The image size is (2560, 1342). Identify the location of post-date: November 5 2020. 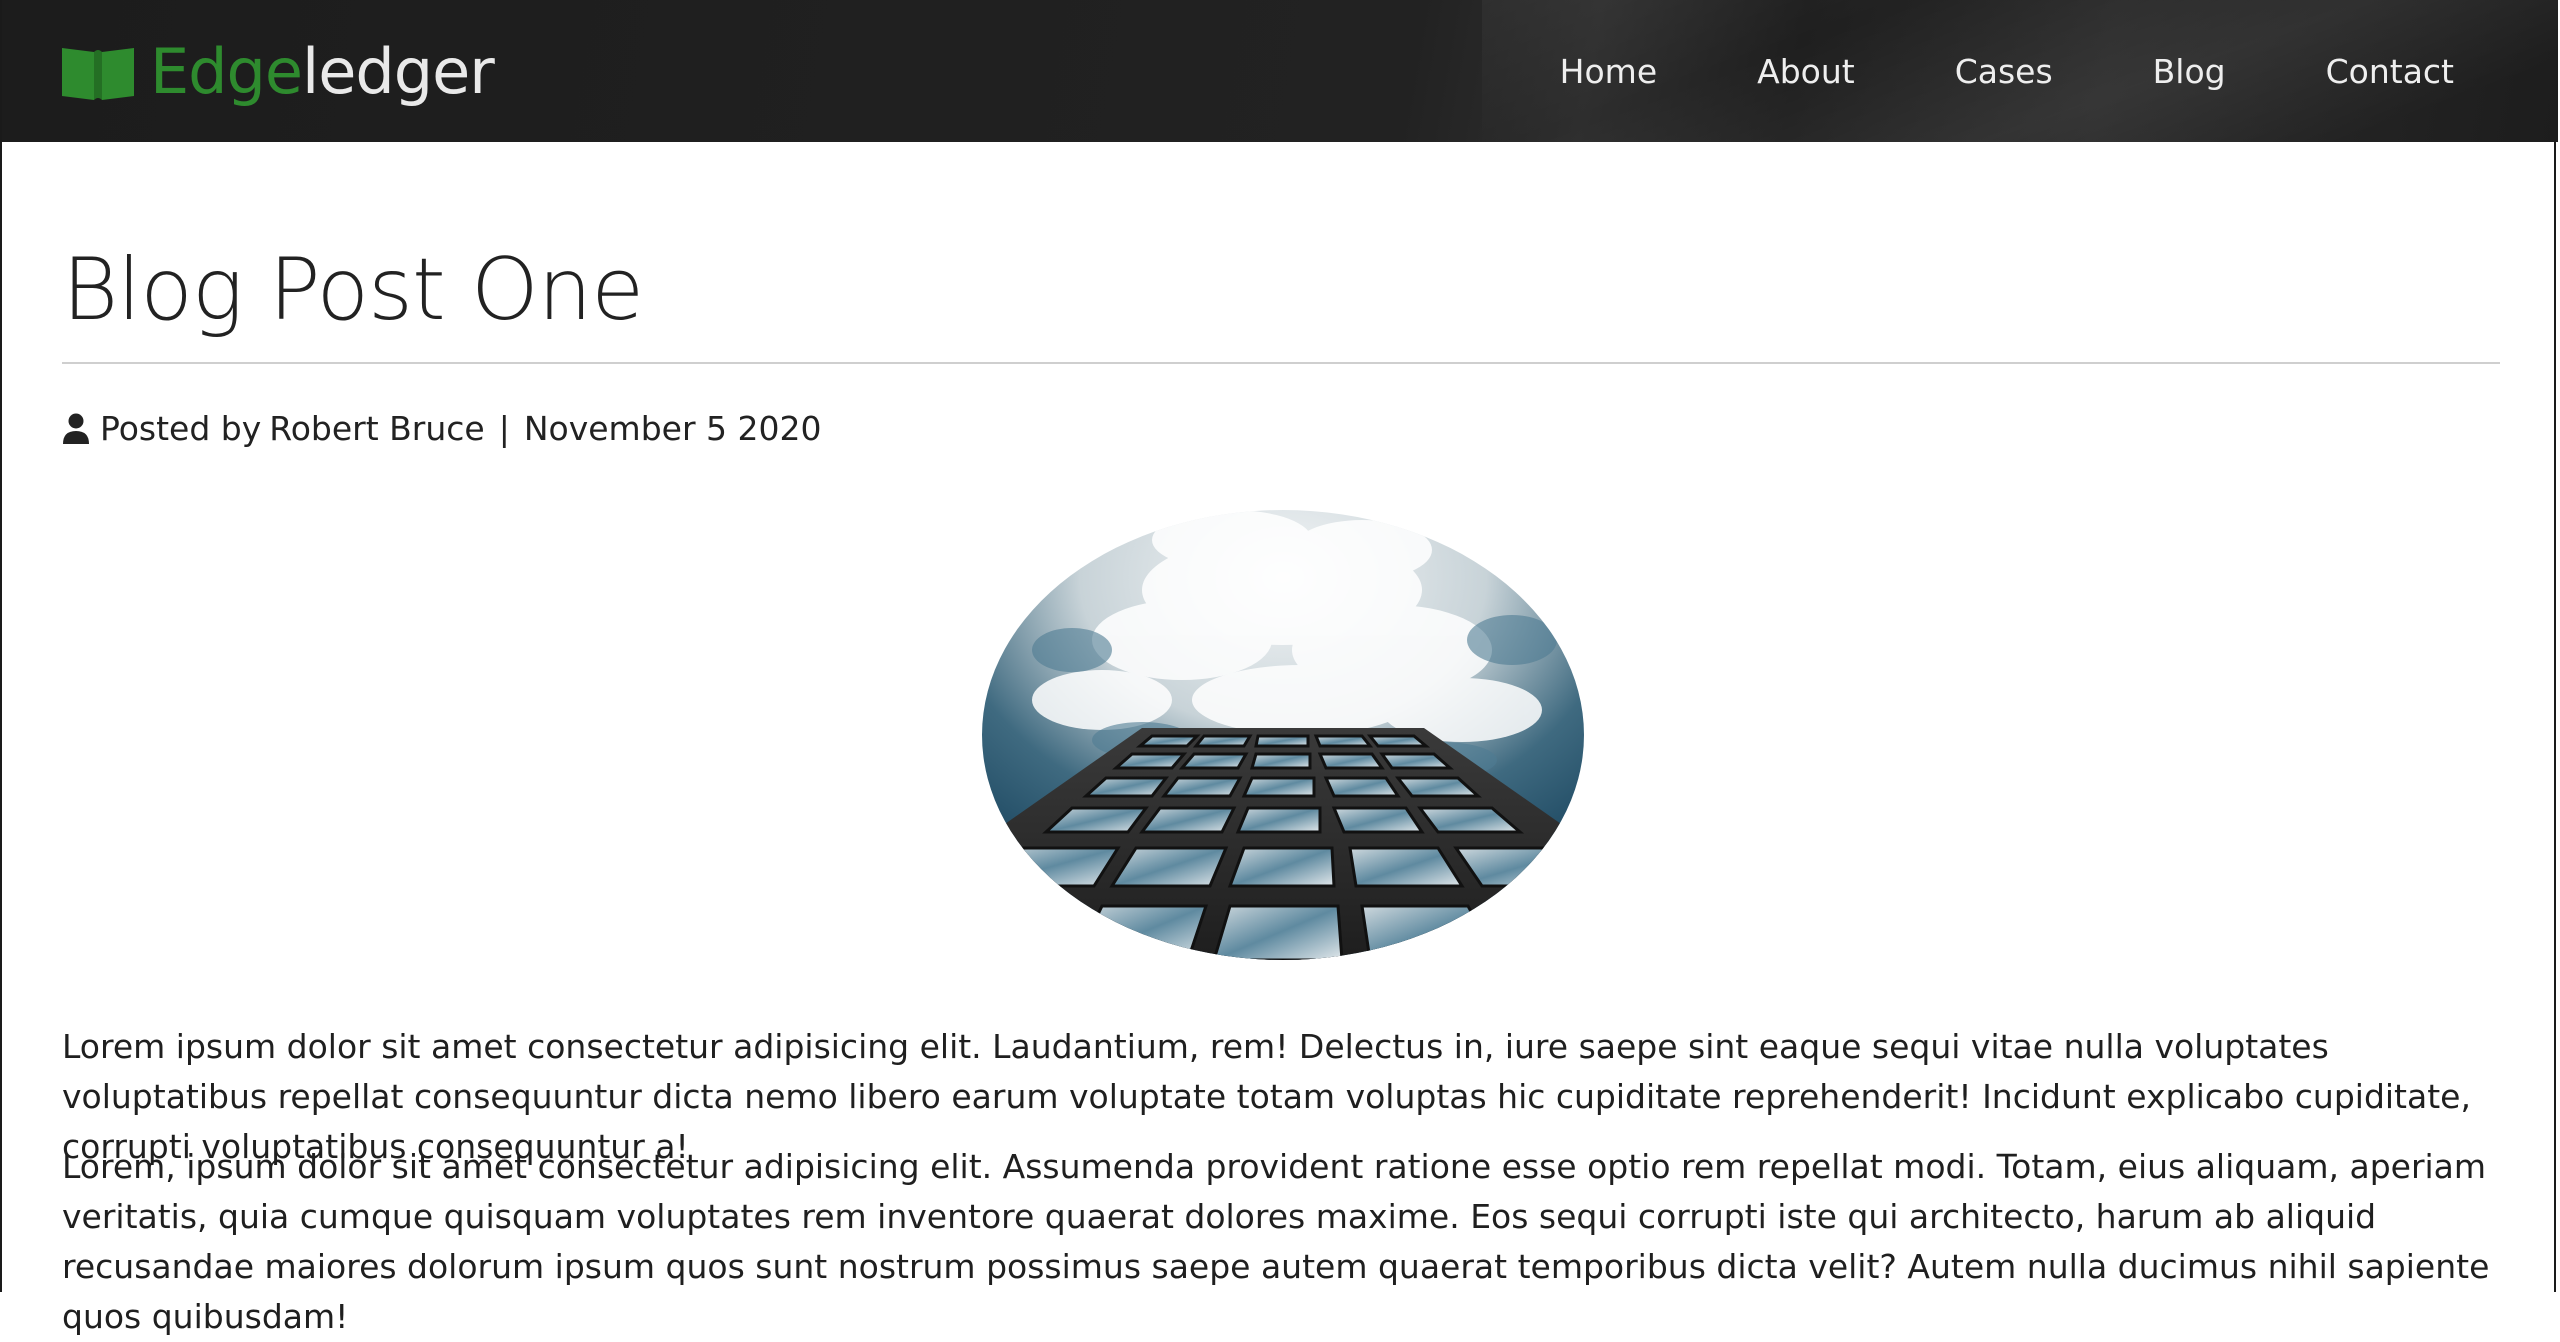
(672, 428).